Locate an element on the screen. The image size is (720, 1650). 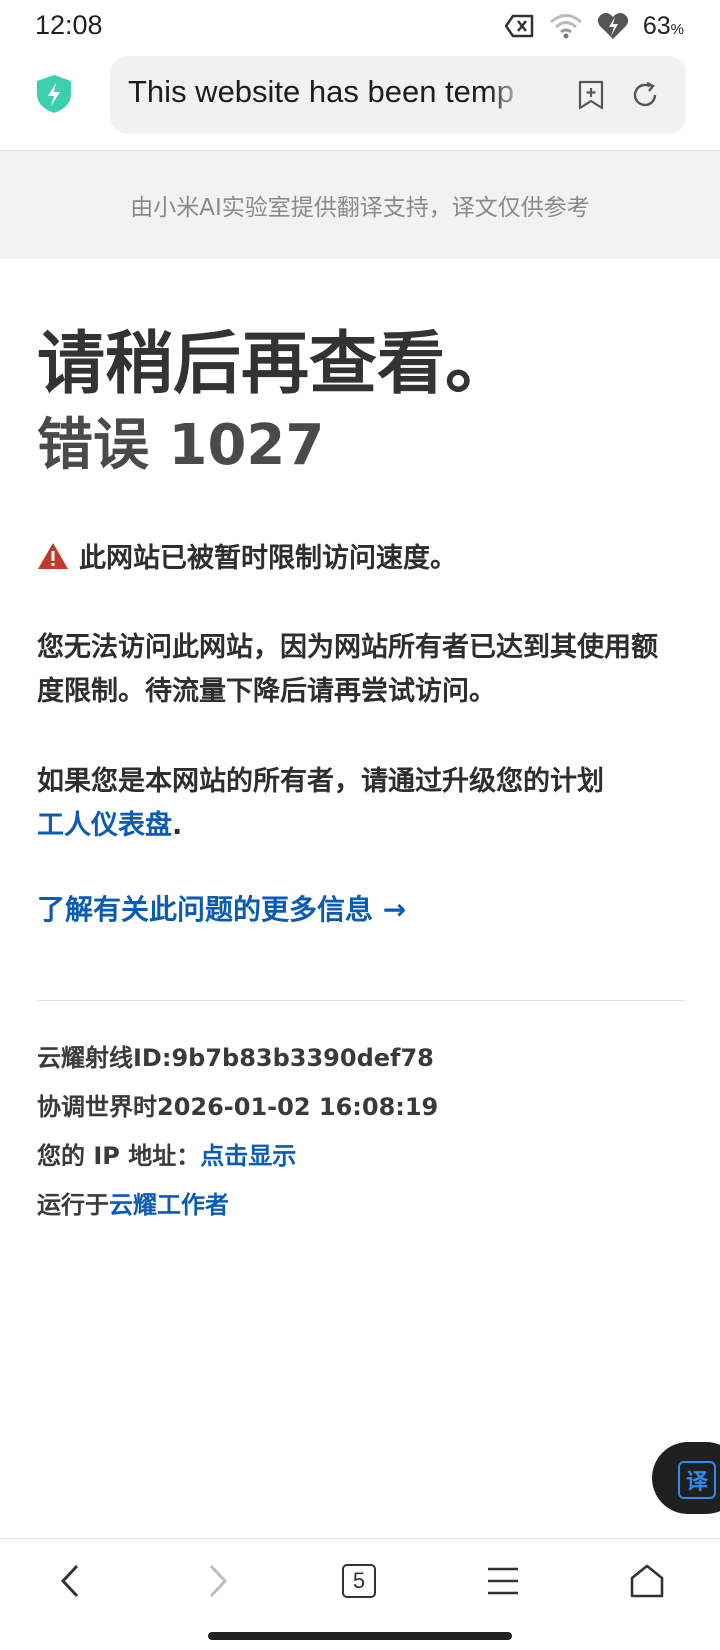
bottom-navigation: 5 is located at coordinates (360, 1579).